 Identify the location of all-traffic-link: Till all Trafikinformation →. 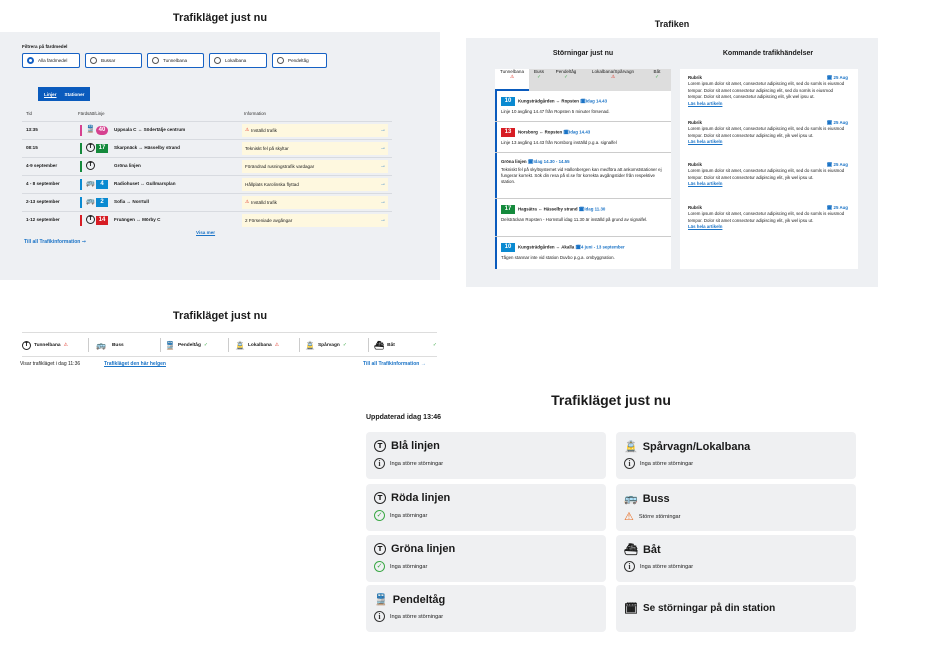
(55, 242).